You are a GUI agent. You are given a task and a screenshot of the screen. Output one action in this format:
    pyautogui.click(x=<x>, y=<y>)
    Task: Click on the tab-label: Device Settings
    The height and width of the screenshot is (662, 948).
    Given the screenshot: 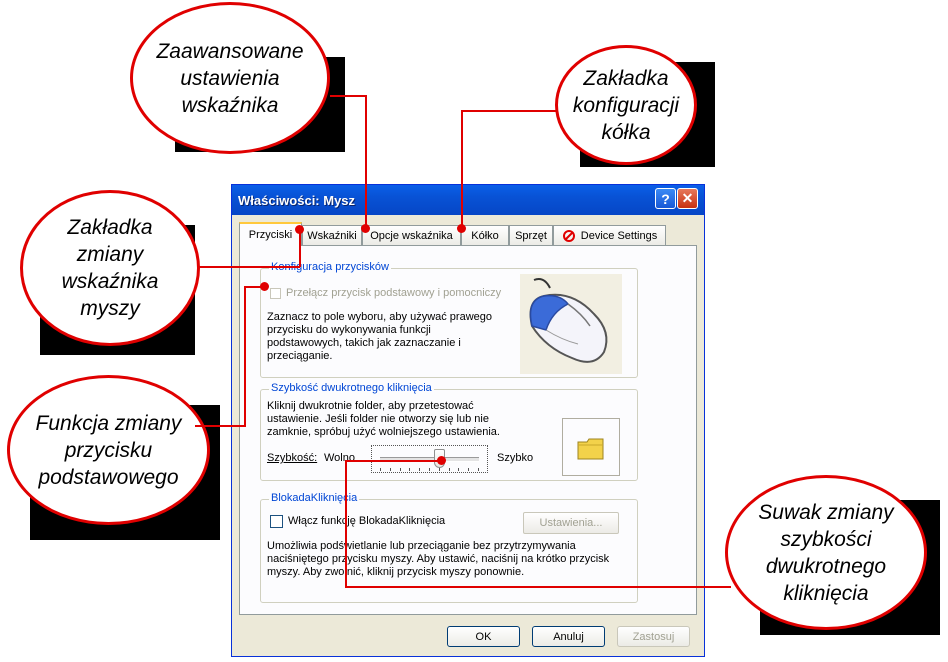 What is the action you would take?
    pyautogui.click(x=619, y=235)
    